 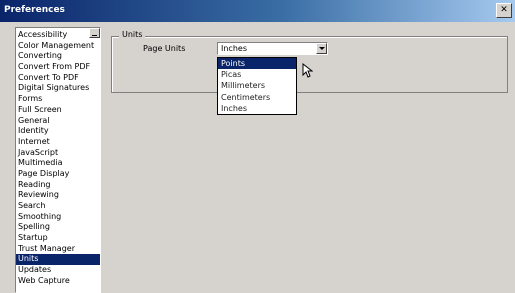 What do you see at coordinates (58, 174) in the screenshot?
I see `category-item: Page Display` at bounding box center [58, 174].